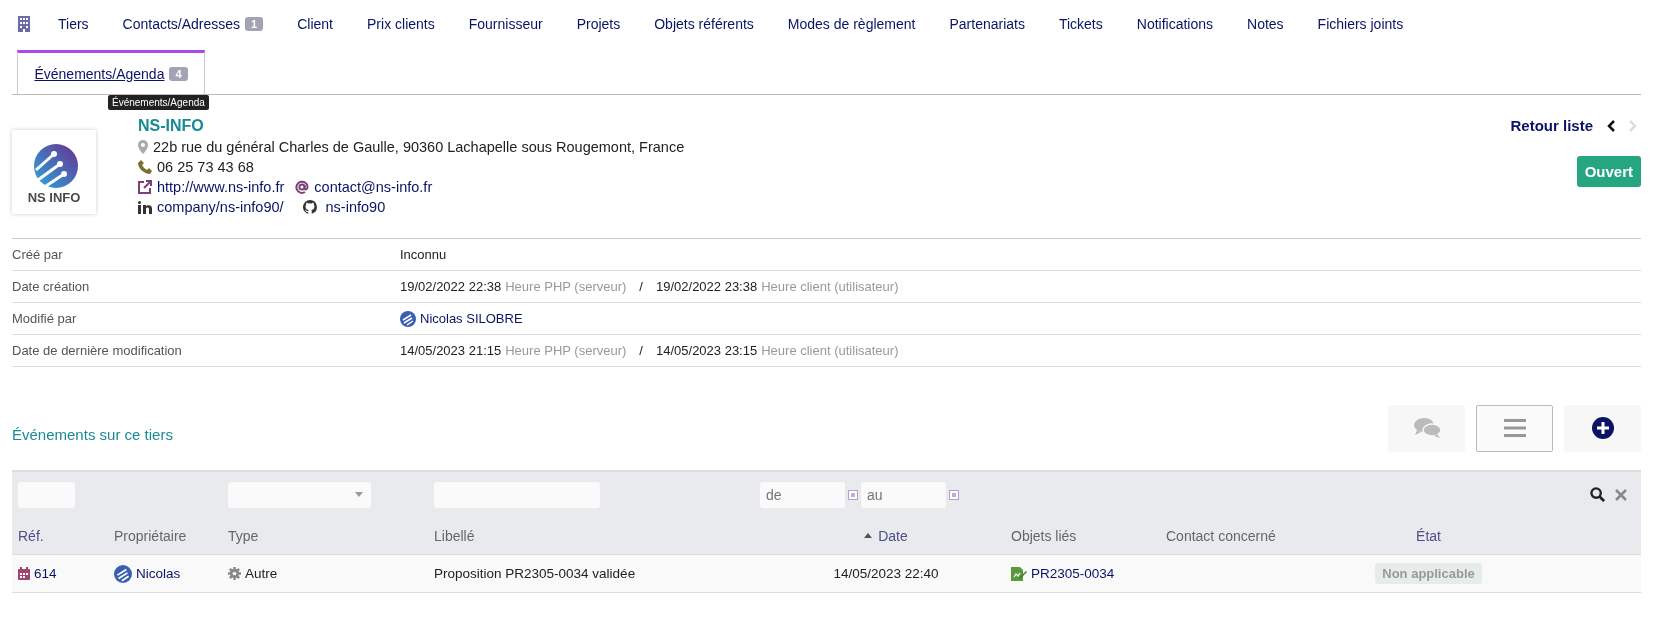 The height and width of the screenshot is (639, 1653). I want to click on tab: Tiers, so click(73, 23).